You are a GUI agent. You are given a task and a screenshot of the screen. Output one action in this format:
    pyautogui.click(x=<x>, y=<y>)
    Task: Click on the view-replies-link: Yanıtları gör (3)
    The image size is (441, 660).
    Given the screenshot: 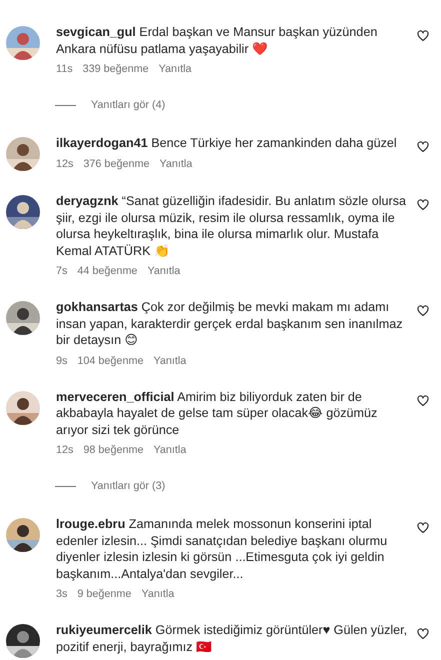 What is the action you would take?
    pyautogui.click(x=128, y=486)
    